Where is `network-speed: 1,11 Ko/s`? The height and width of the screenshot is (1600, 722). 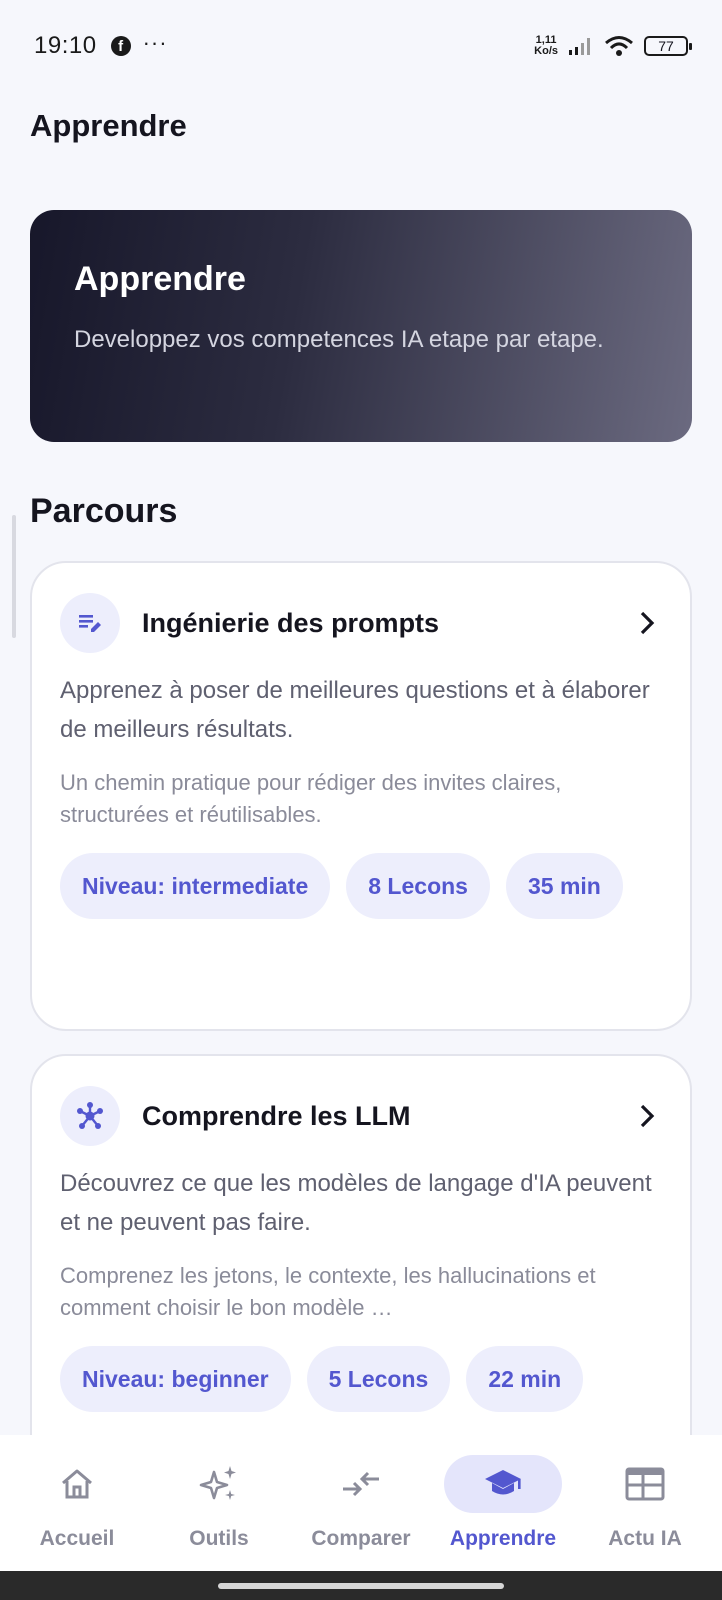 network-speed: 1,11 Ko/s is located at coordinates (546, 46).